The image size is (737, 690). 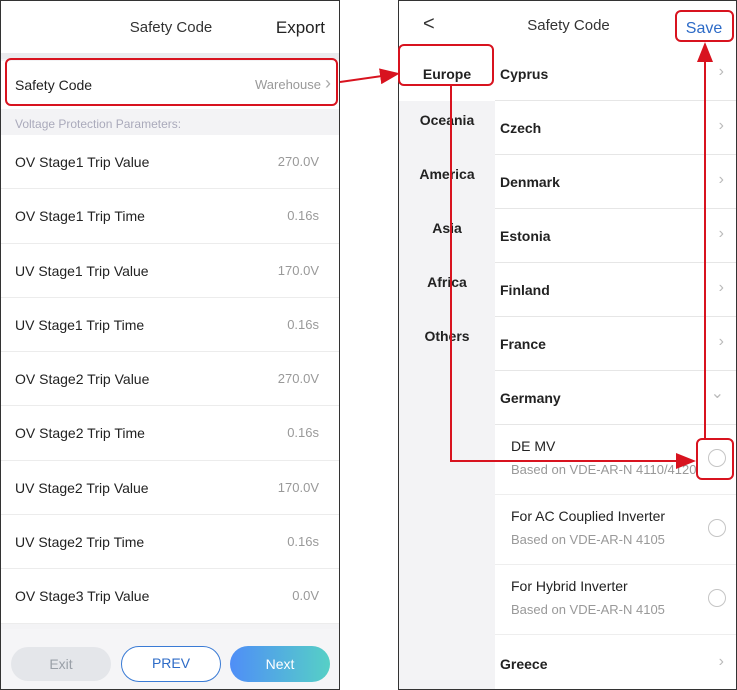 I want to click on region-africa: Africa, so click(x=447, y=282).